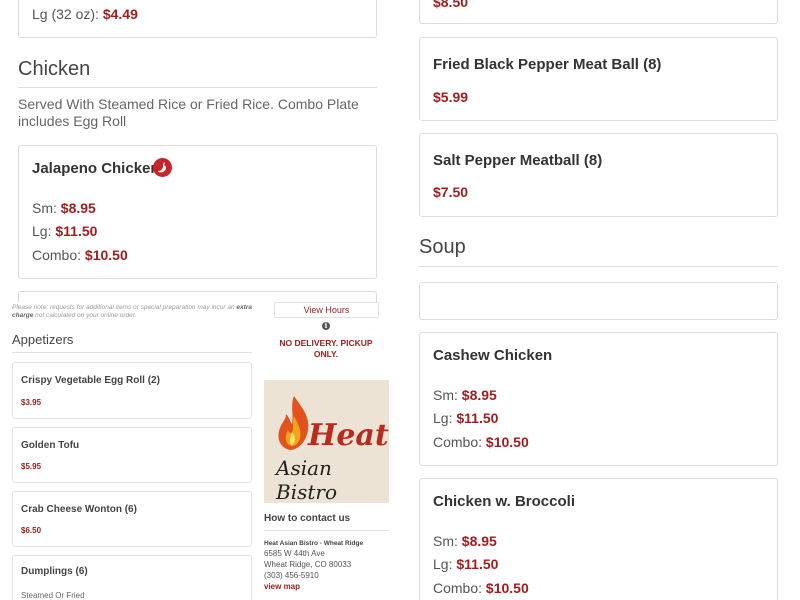 This screenshot has width=800, height=600. What do you see at coordinates (197, 19) in the screenshot?
I see `menu-item-card-top-left: Lg (32 oz): $4.49` at bounding box center [197, 19].